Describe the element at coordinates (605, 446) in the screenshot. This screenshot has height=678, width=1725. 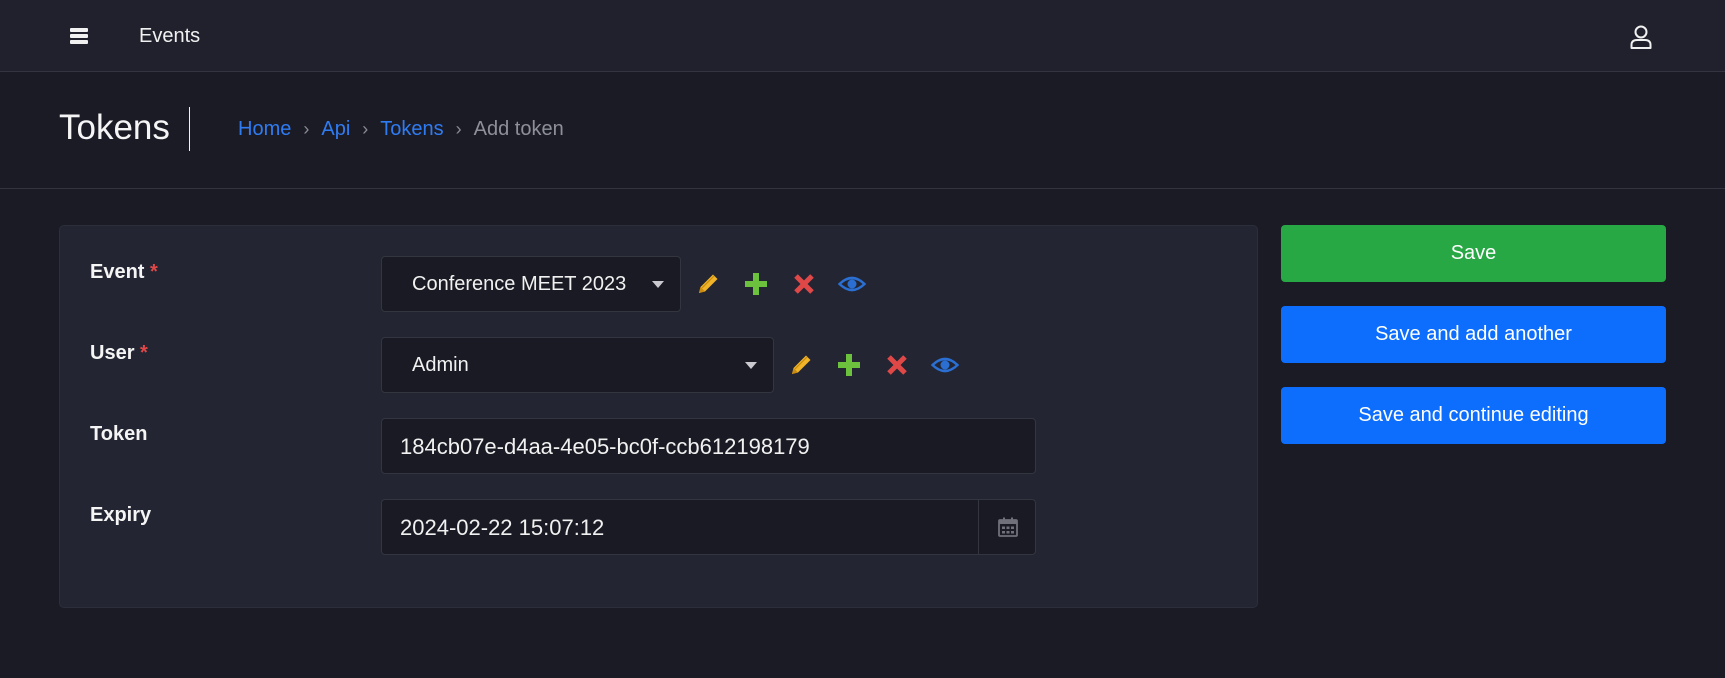
I see `token-input-value: 184cb07e-d4aa-4e05-bc0f-ccb612198179` at that location.